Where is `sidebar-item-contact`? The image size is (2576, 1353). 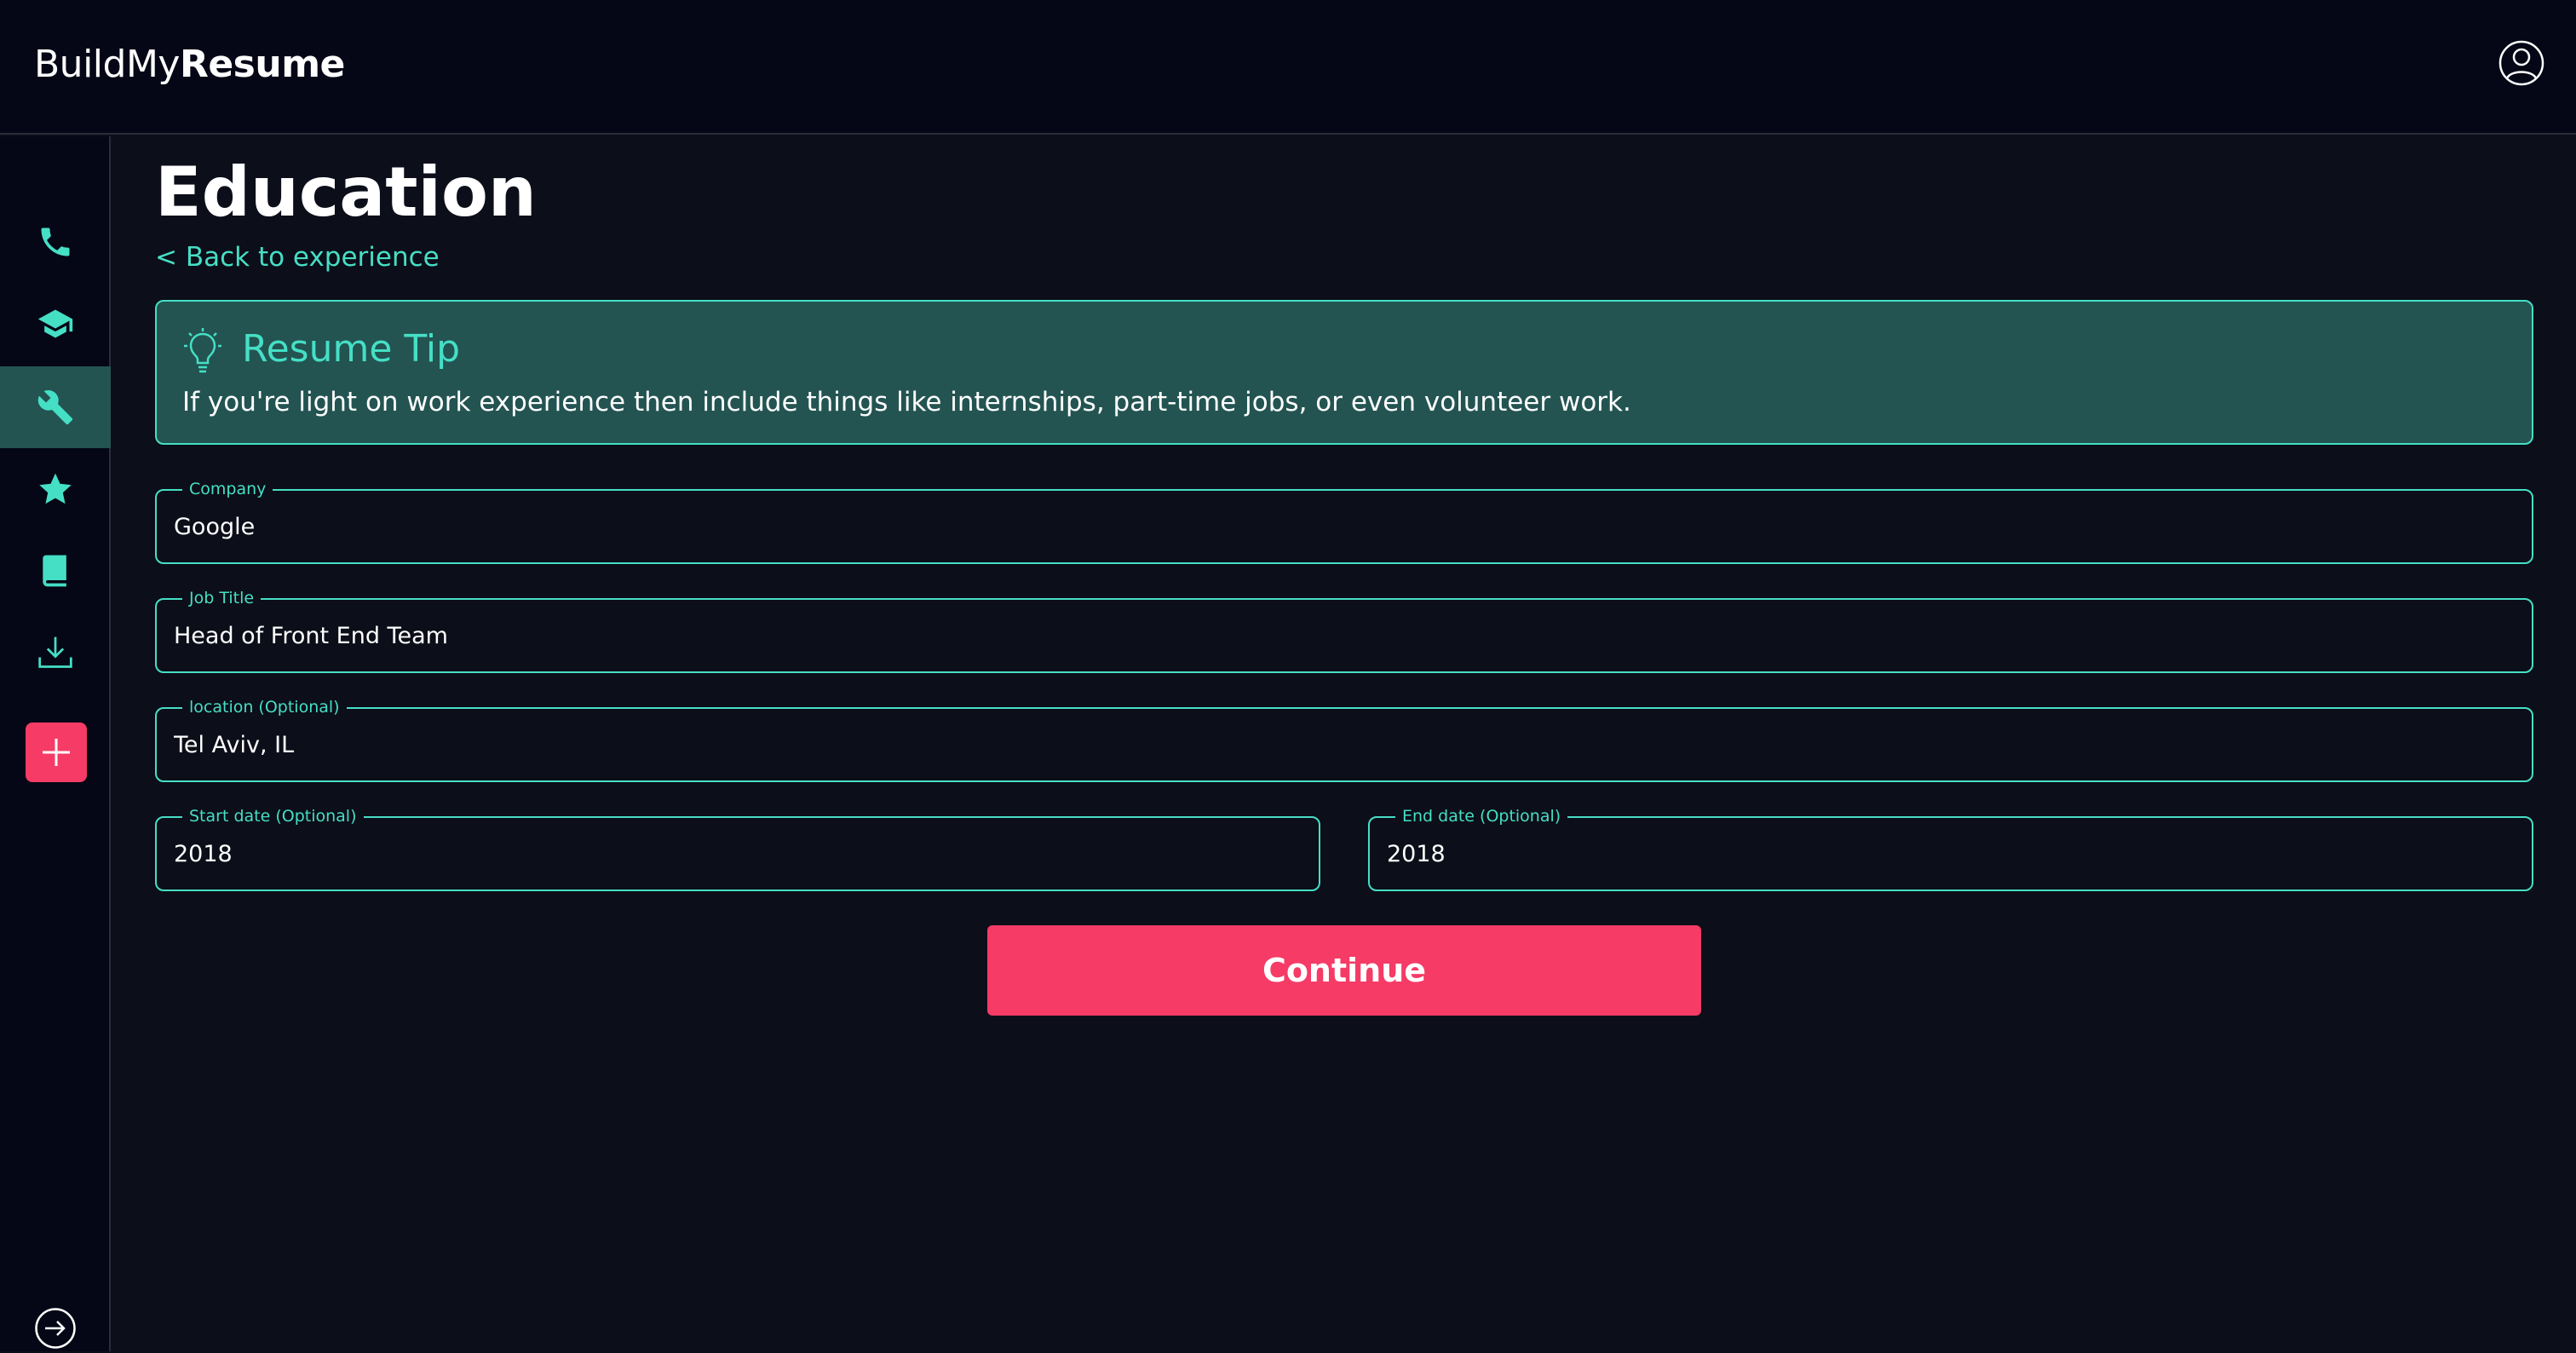
sidebar-item-contact is located at coordinates (56, 242).